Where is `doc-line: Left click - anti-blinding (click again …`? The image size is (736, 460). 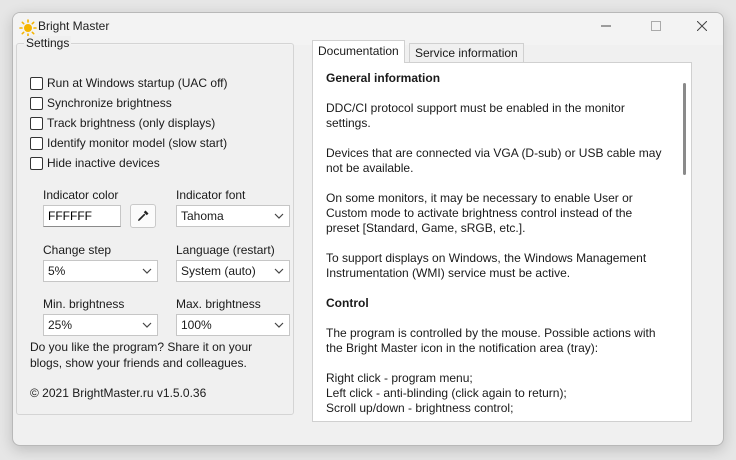
doc-line: Left click - anti-blinding (click again … is located at coordinates (446, 393).